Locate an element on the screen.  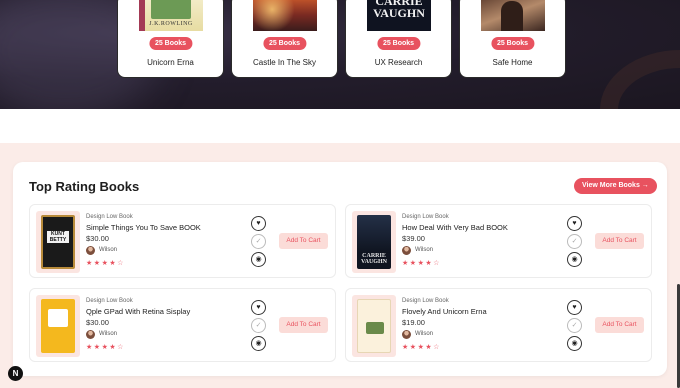
category-name: UX Research is located at coordinates (398, 62).